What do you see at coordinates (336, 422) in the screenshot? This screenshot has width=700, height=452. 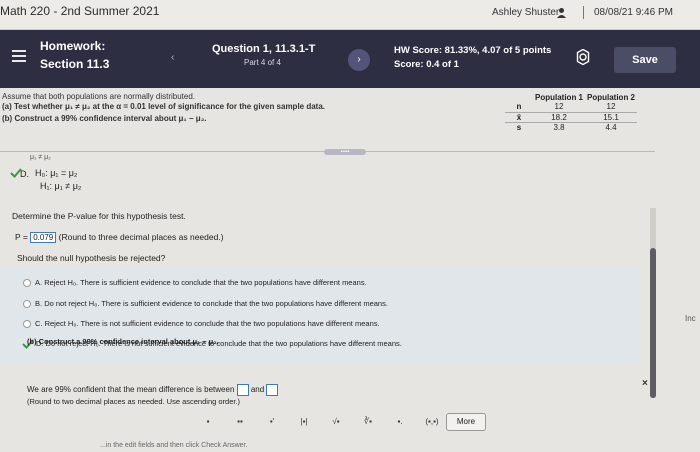 I see `sqrt-button: √▪` at bounding box center [336, 422].